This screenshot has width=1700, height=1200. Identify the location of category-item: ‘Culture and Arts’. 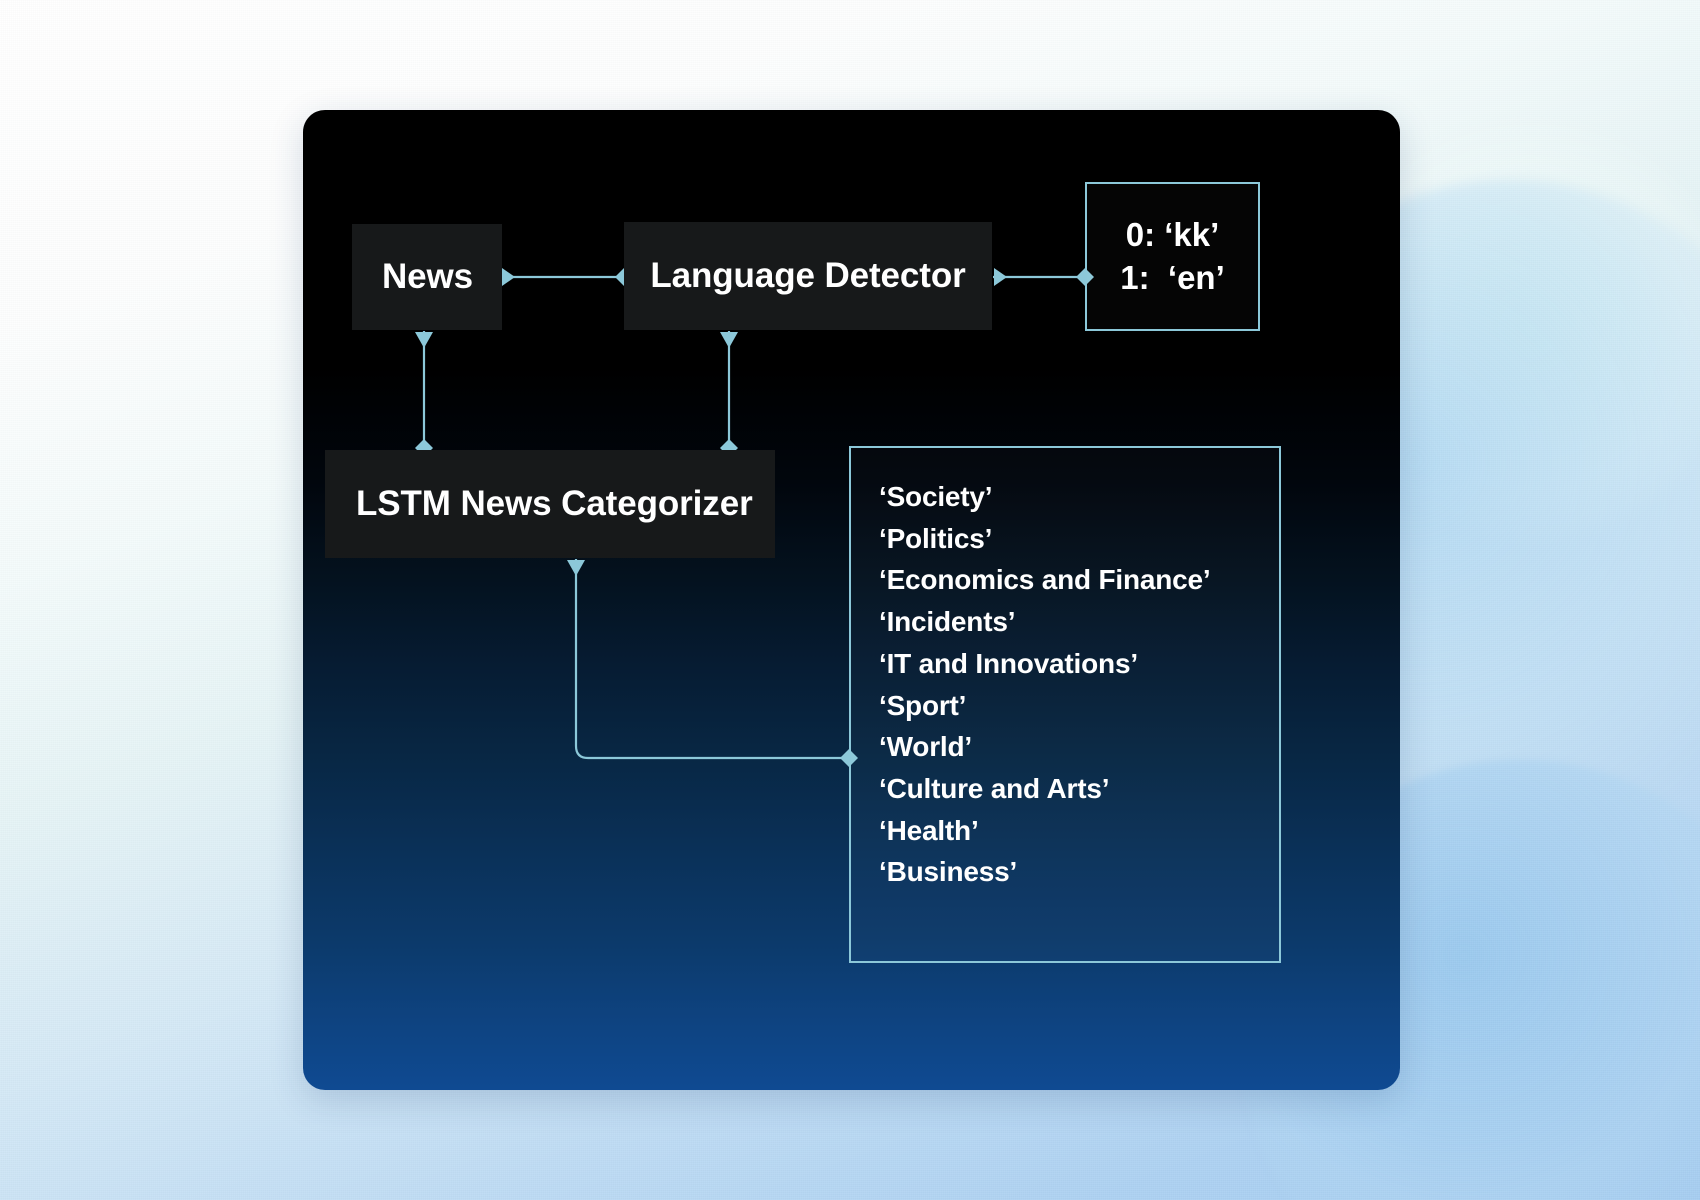
(994, 789).